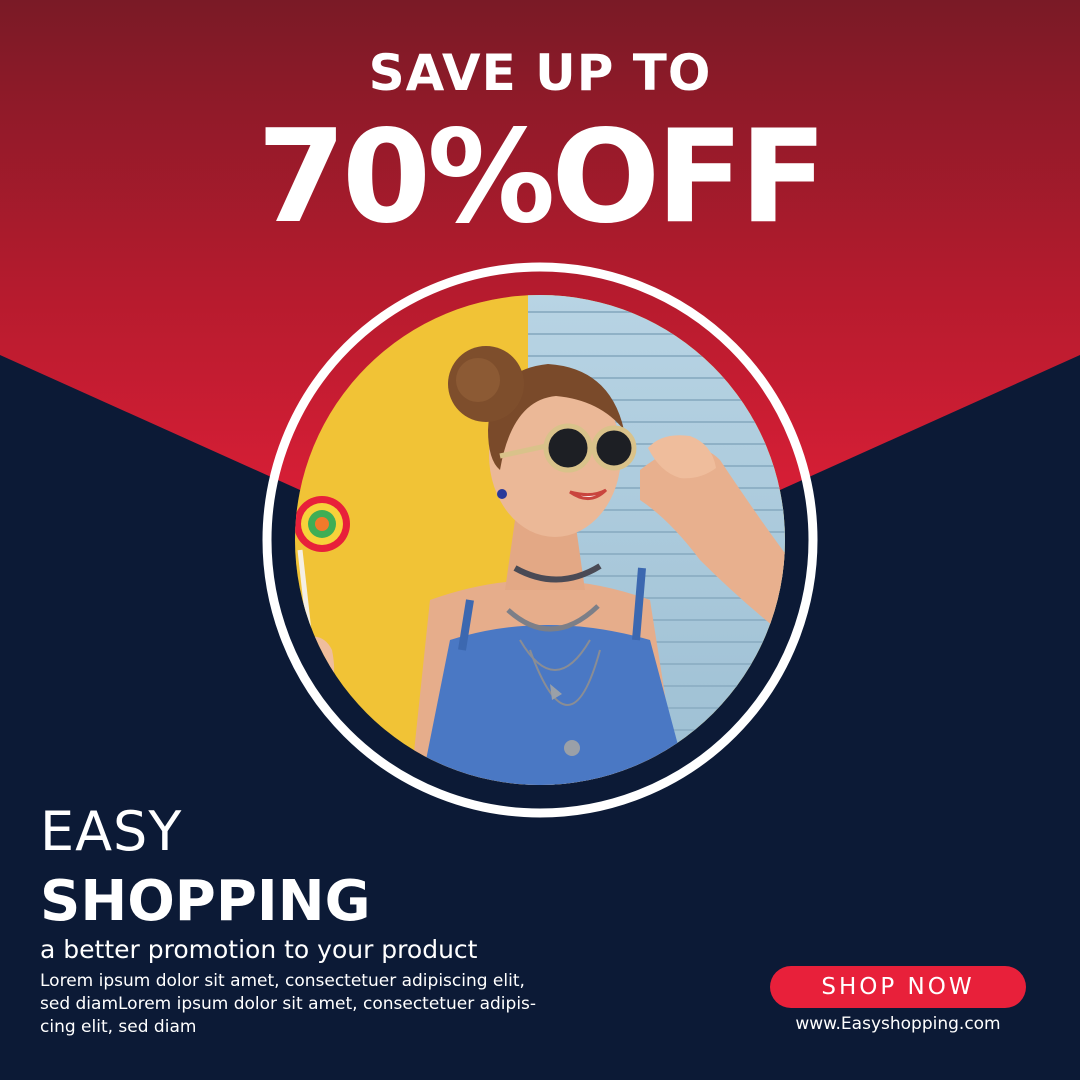  I want to click on body-line: cing elit, sed diam, so click(118, 1027).